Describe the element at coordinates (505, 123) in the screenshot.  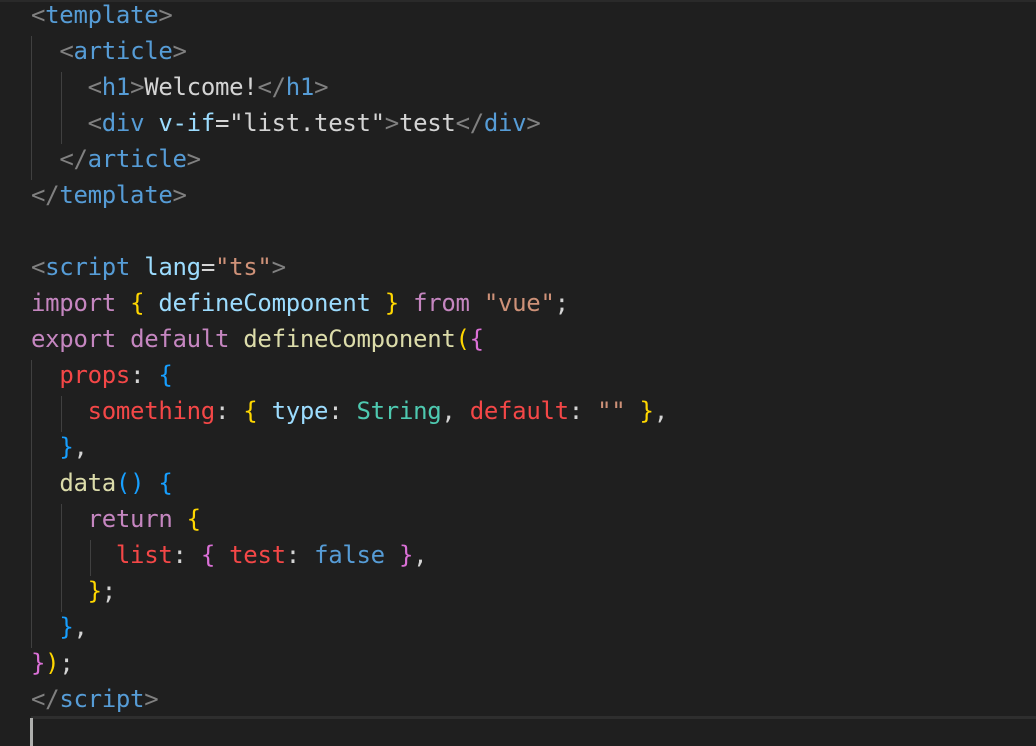
I see `code-token: div` at that location.